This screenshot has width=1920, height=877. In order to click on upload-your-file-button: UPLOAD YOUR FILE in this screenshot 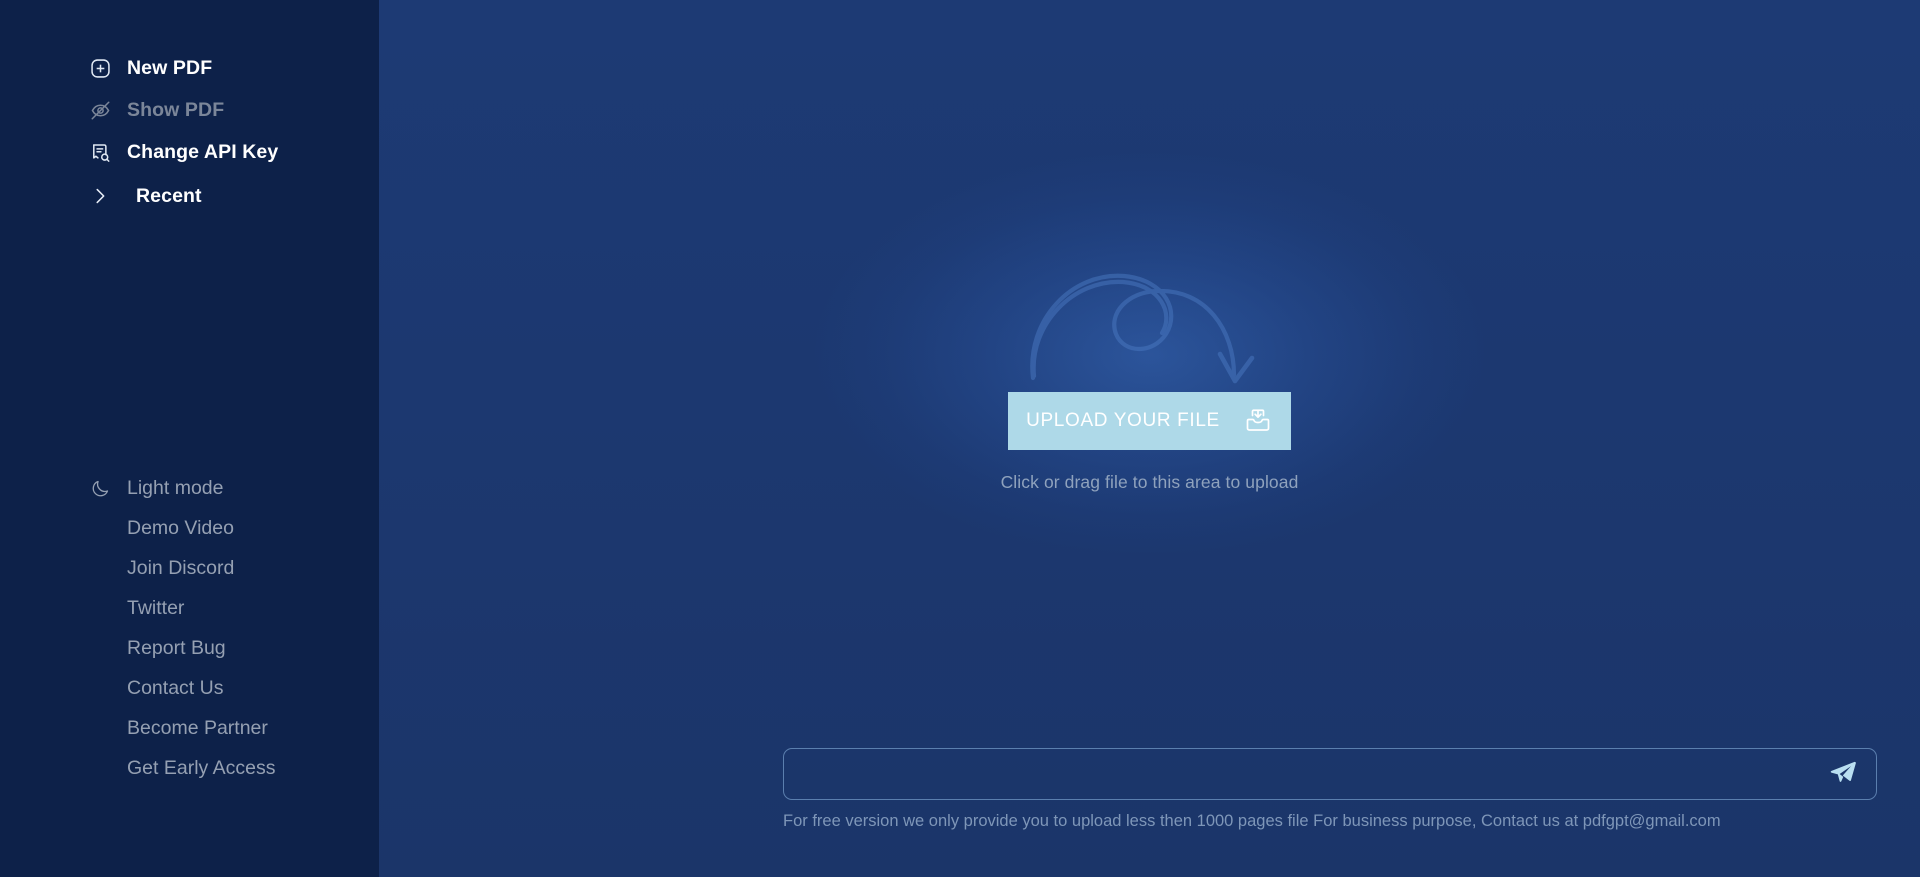, I will do `click(1149, 421)`.